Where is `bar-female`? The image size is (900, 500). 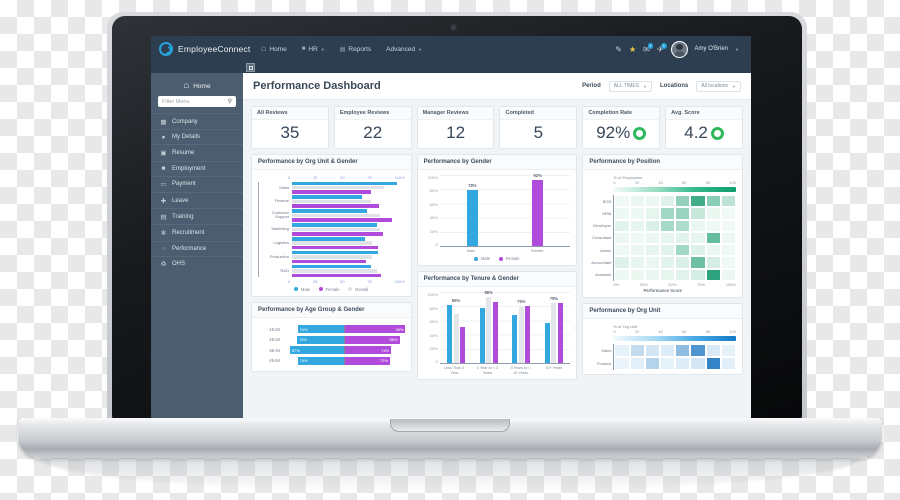 bar-female is located at coordinates (560, 333).